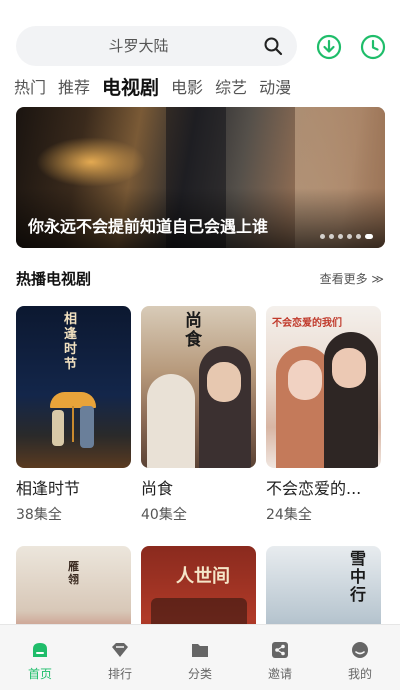 The image size is (400, 690). What do you see at coordinates (289, 515) in the screenshot?
I see `drama-episodes: 24集全` at bounding box center [289, 515].